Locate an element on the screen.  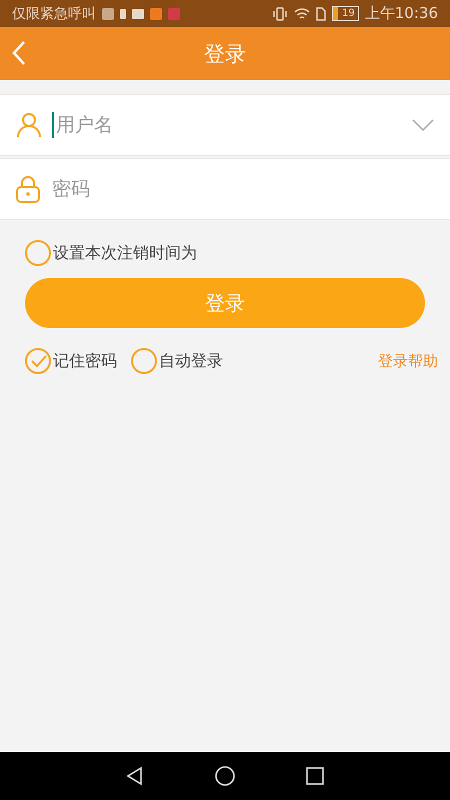
back-nav-icon is located at coordinates (134, 776).